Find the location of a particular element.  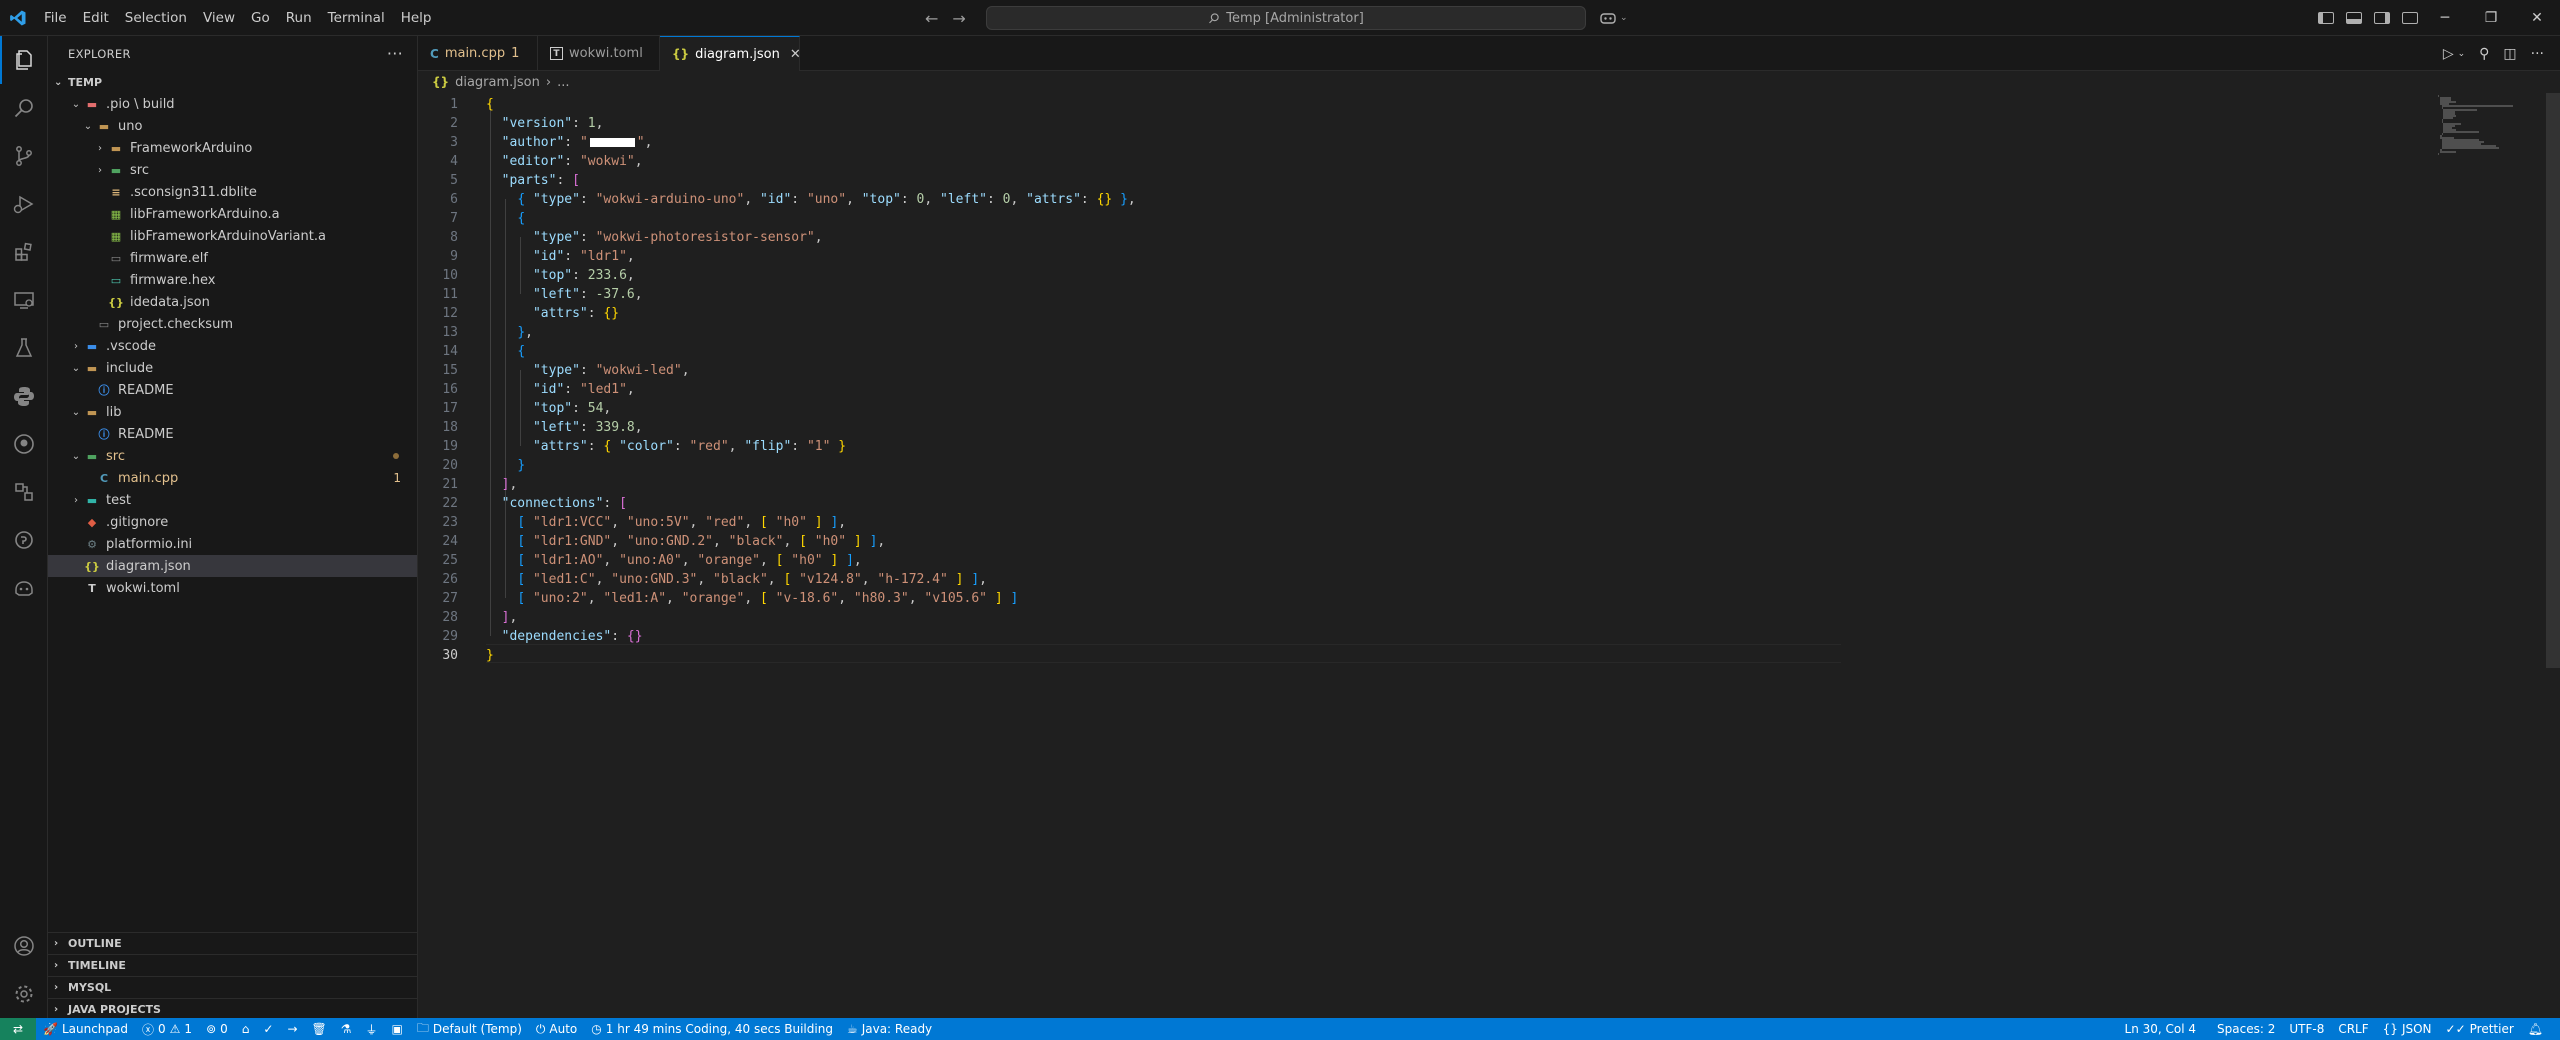

toggle-panel-icon is located at coordinates (2354, 18).